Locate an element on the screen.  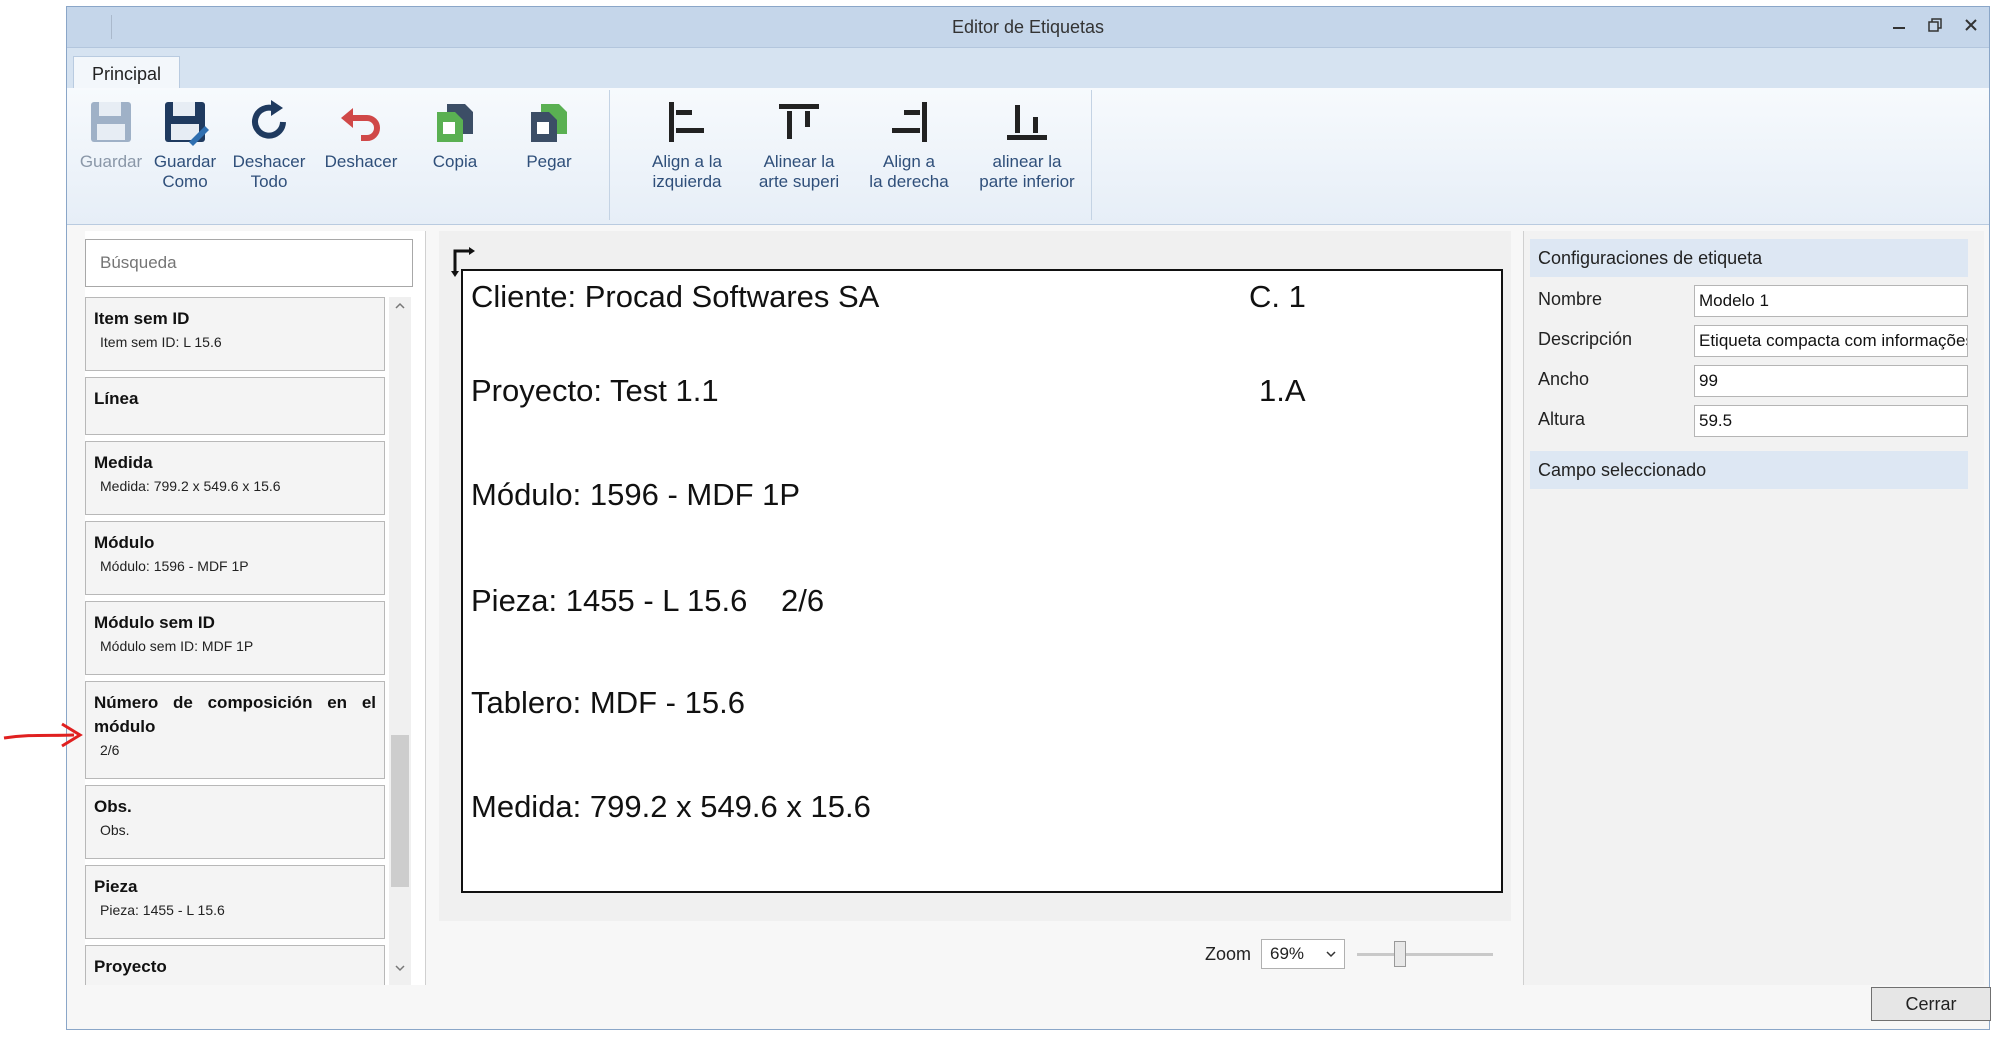
field-card-value: 2/6 is located at coordinates (110, 750).